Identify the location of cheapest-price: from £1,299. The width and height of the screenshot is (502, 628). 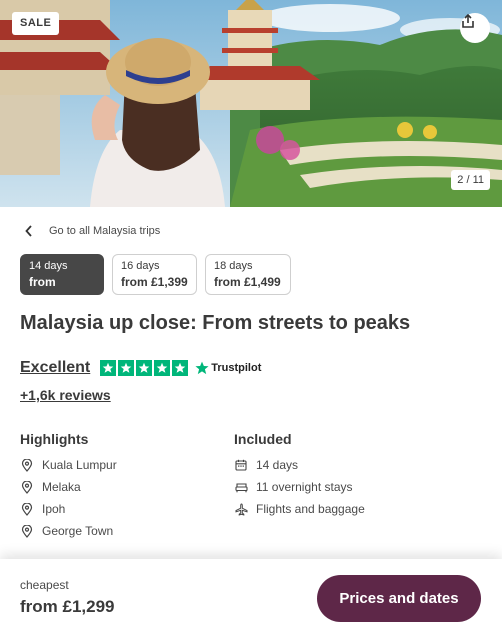
(67, 606).